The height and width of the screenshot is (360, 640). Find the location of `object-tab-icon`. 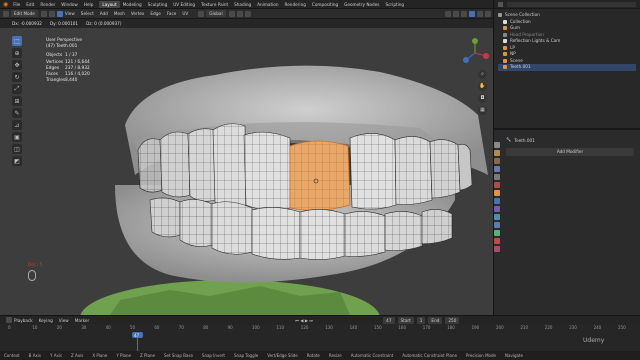

object-tab-icon is located at coordinates (497, 193).